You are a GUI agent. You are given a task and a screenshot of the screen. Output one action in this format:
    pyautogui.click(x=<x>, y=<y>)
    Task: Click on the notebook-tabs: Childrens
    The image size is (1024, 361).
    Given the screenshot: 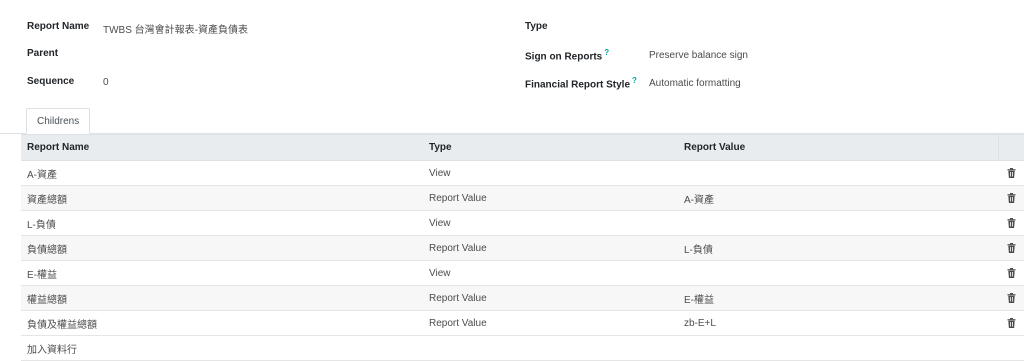 What is the action you would take?
    pyautogui.click(x=512, y=121)
    